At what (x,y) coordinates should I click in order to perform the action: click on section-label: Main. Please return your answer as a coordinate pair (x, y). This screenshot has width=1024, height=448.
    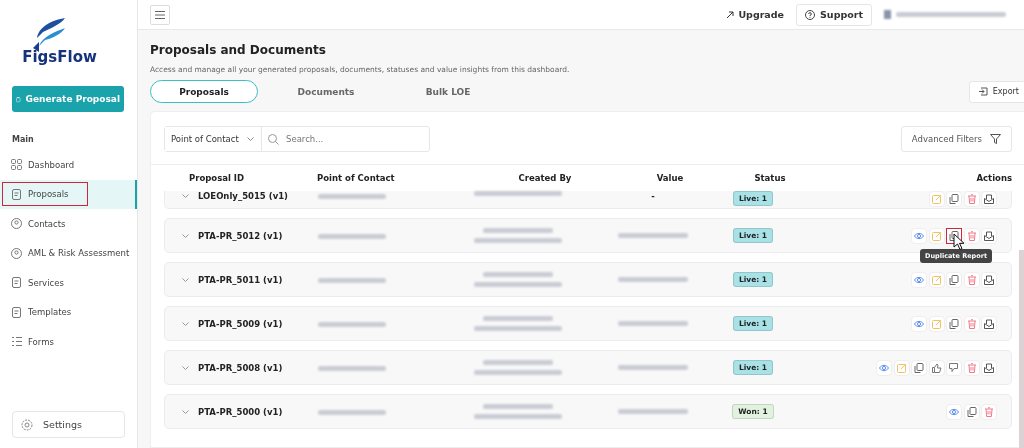
    Looking at the image, I should click on (23, 139).